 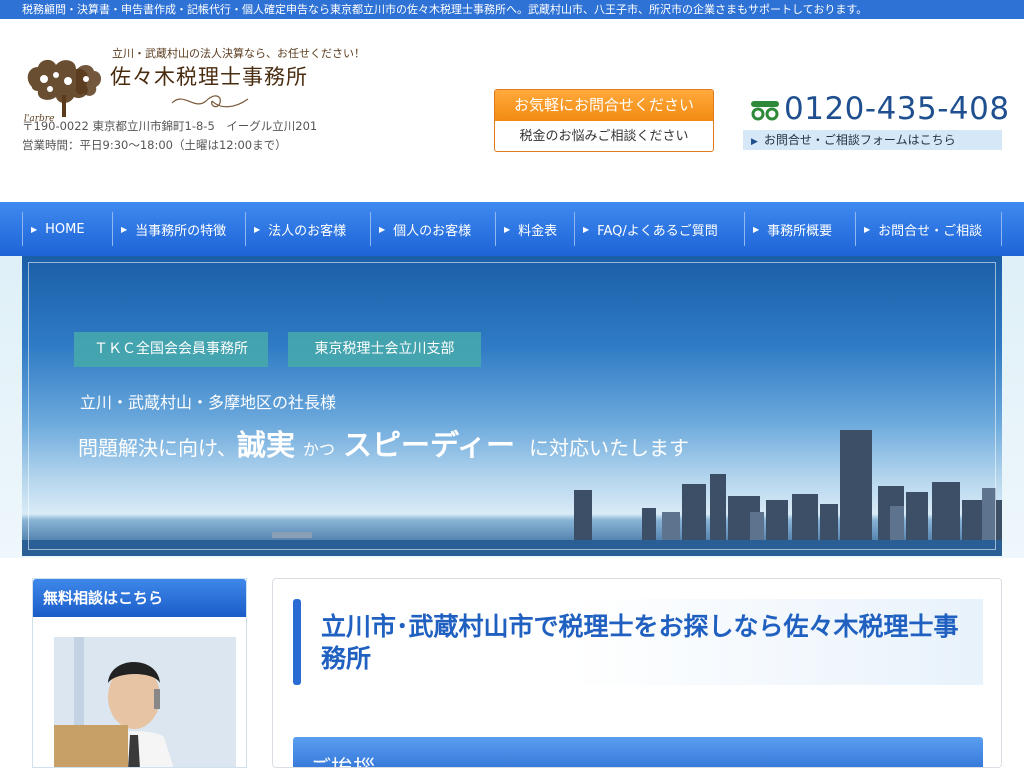 I want to click on page-title: 立川市･武蔵村山市で税理士をお探しなら佐々木税理士事務所, so click(x=640, y=642).